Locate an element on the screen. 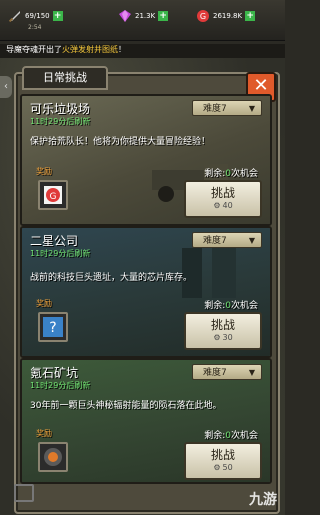 The image size is (320, 515). add-stamina-button: + is located at coordinates (57, 16).